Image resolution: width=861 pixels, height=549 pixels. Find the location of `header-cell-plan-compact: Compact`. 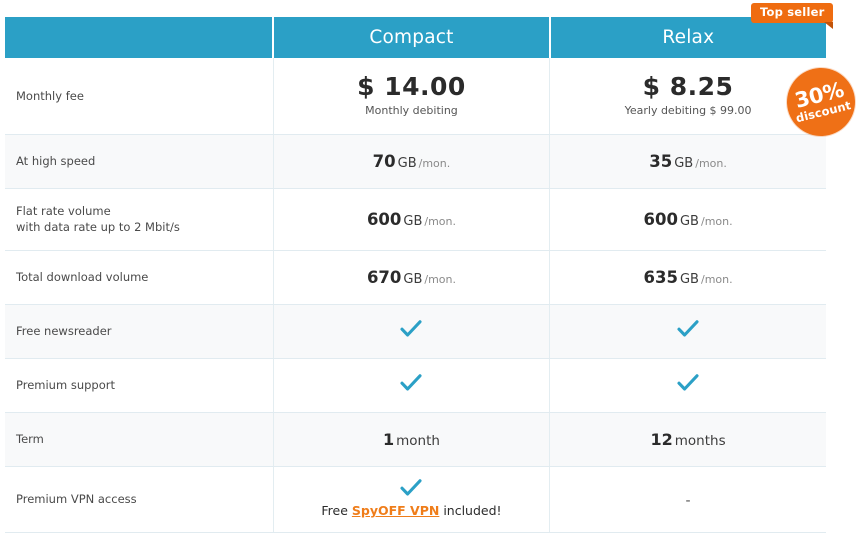

header-cell-plan-compact: Compact is located at coordinates (412, 37).